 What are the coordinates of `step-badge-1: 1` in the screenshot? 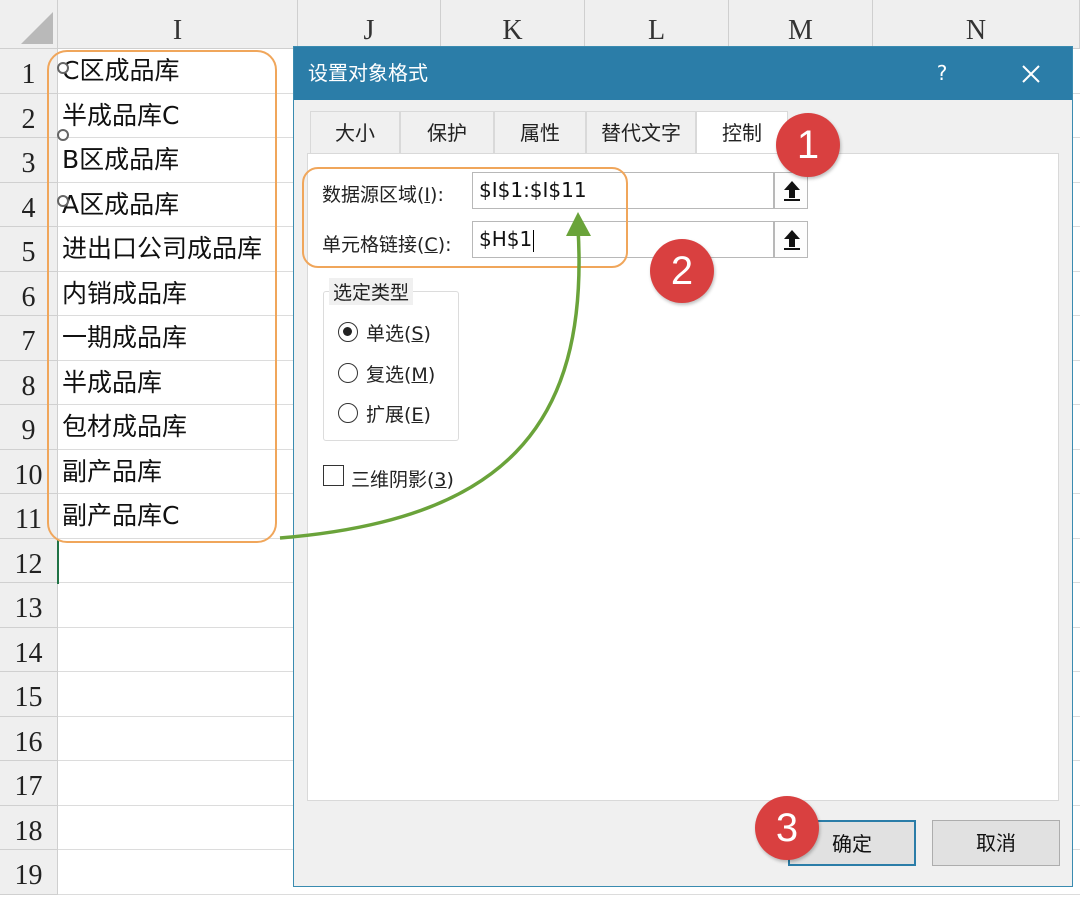 It's located at (808, 145).